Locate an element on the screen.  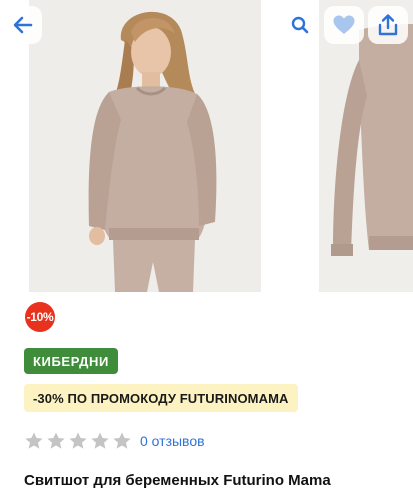
share-button is located at coordinates (388, 25).